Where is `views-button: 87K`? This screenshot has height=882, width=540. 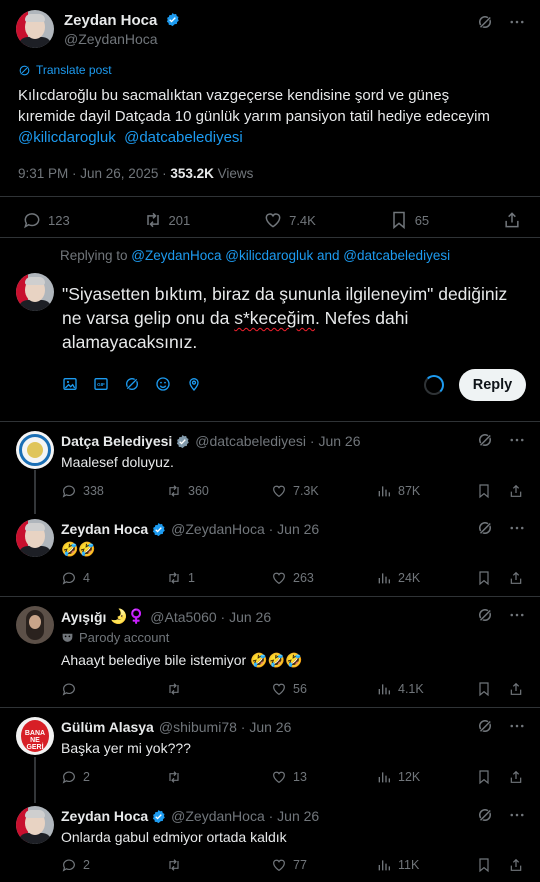 views-button: 87K is located at coordinates (420, 491).